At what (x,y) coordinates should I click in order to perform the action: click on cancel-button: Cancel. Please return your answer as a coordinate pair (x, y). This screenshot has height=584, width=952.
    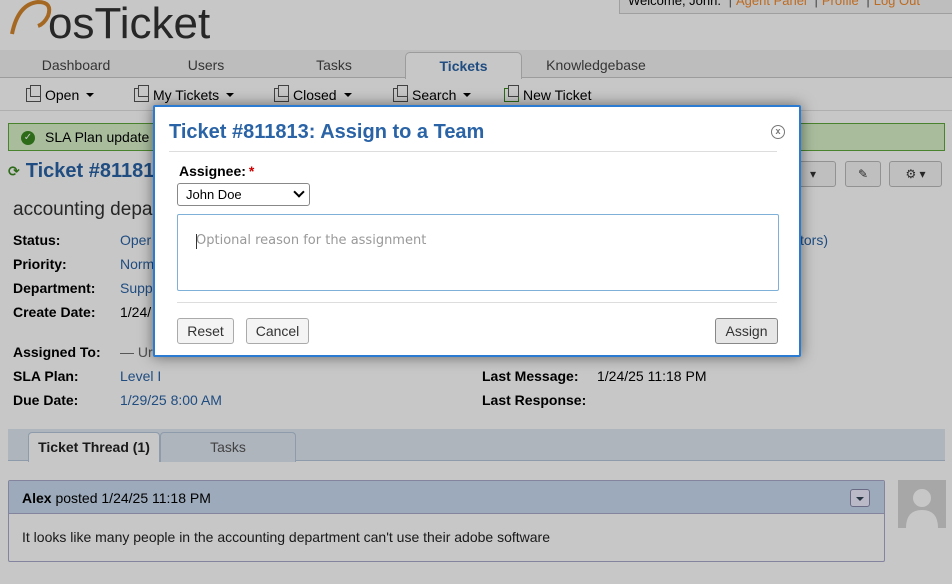
    Looking at the image, I should click on (277, 331).